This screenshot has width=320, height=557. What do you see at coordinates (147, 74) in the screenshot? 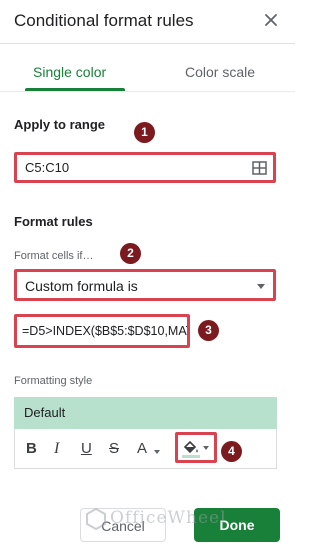
I see `tab-bar: Single color Color scale` at bounding box center [147, 74].